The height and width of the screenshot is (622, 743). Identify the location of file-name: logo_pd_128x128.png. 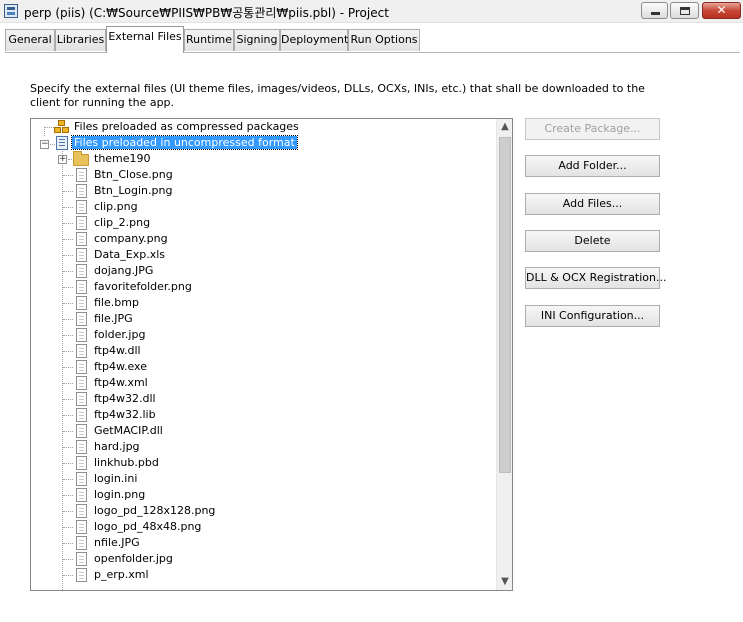
(155, 510).